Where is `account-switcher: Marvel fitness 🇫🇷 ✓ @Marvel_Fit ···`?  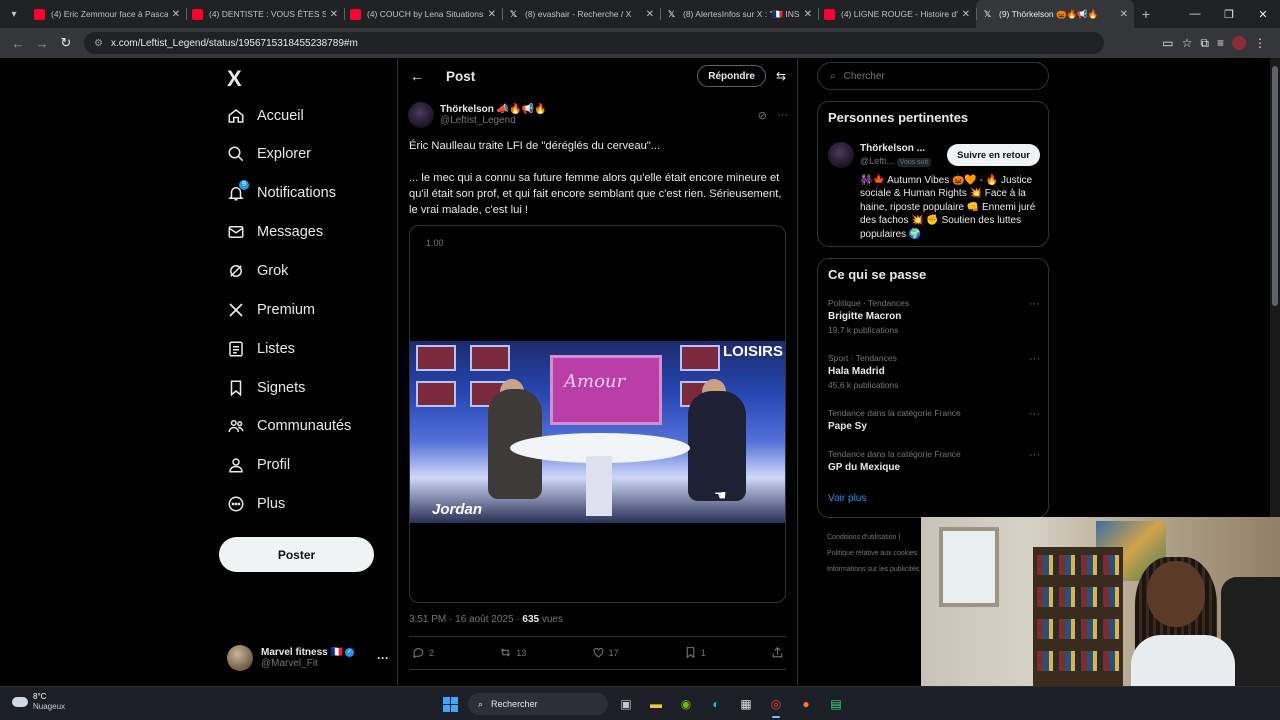 account-switcher: Marvel fitness 🇫🇷 ✓ @Marvel_Fit ··· is located at coordinates (308, 658).